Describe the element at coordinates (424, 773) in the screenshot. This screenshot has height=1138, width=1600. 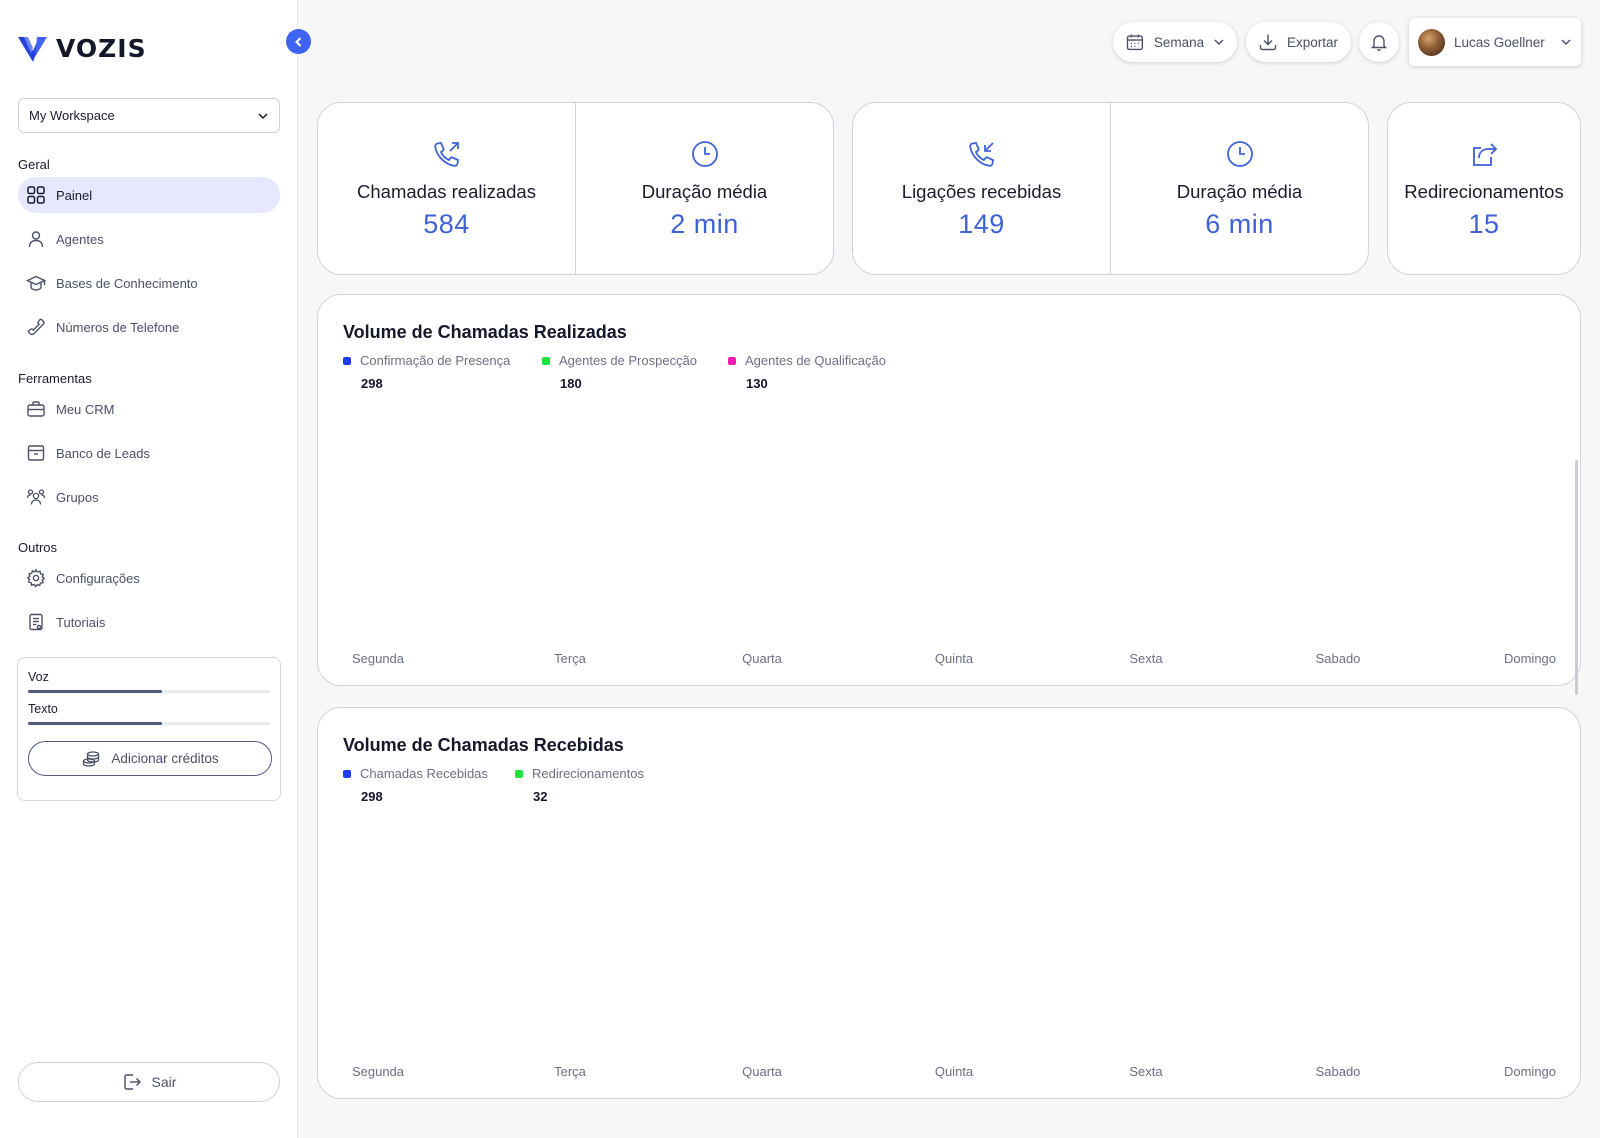
I see `legend-label: Chamadas Recebidas` at that location.